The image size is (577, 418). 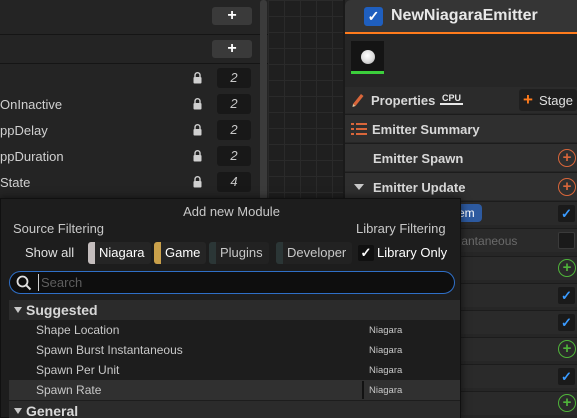 What do you see at coordinates (134, 157) in the screenshot?
I see `parameter-row: ppDuration 2` at bounding box center [134, 157].